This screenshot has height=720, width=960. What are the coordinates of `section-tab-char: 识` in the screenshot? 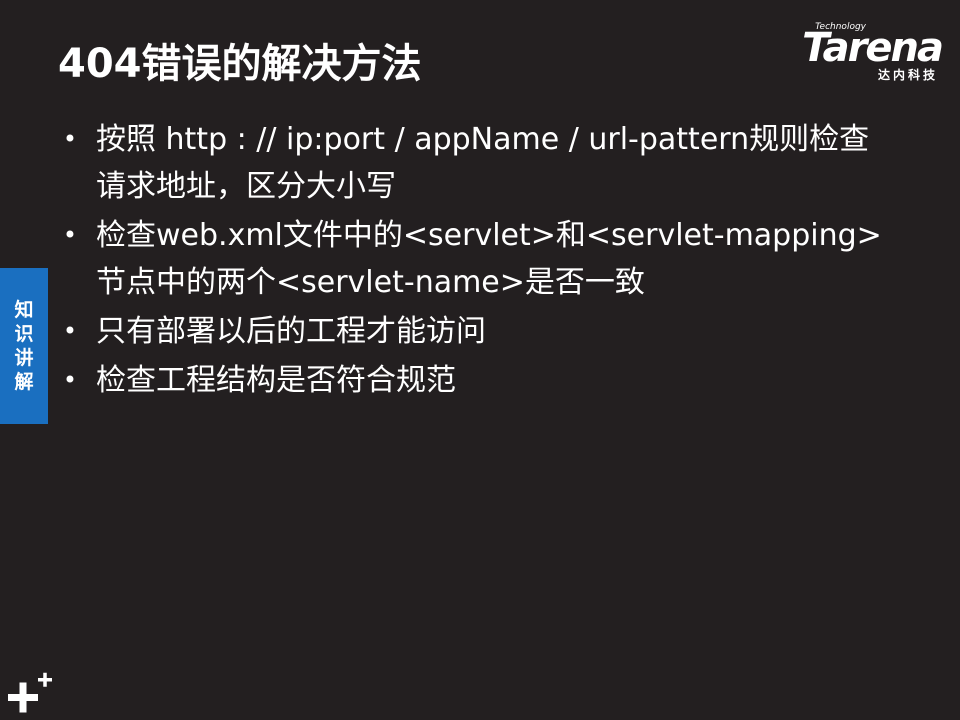 It's located at (24, 334).